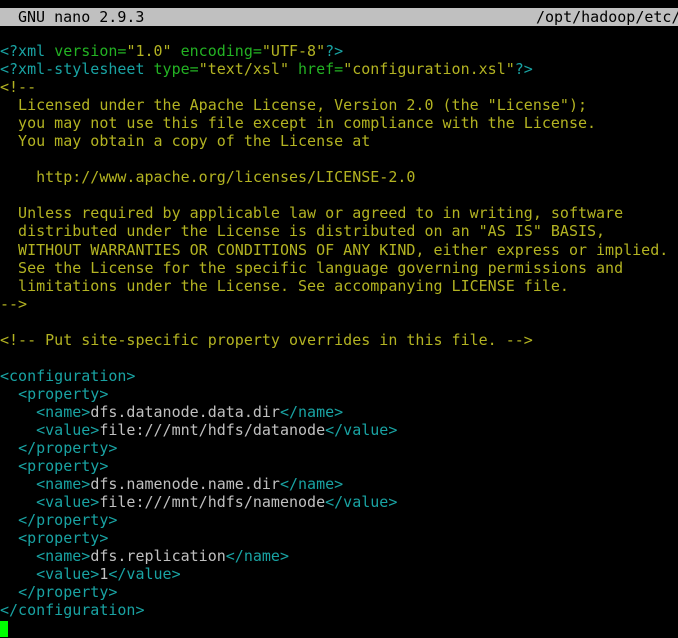  Describe the element at coordinates (316, 69) in the screenshot. I see `code-token: href=` at that location.